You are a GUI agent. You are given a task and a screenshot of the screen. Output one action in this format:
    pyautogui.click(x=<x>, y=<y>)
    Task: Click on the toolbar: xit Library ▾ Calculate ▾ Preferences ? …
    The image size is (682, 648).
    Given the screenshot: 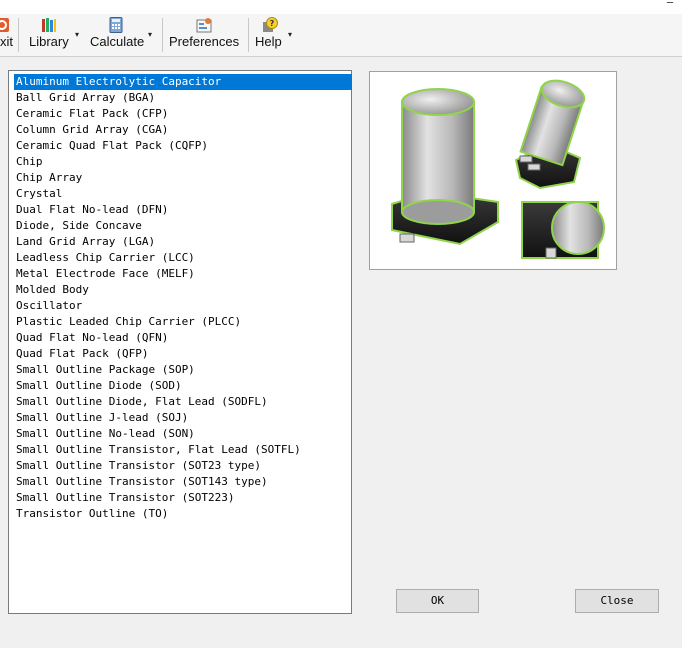 What is the action you would take?
    pyautogui.click(x=341, y=35)
    